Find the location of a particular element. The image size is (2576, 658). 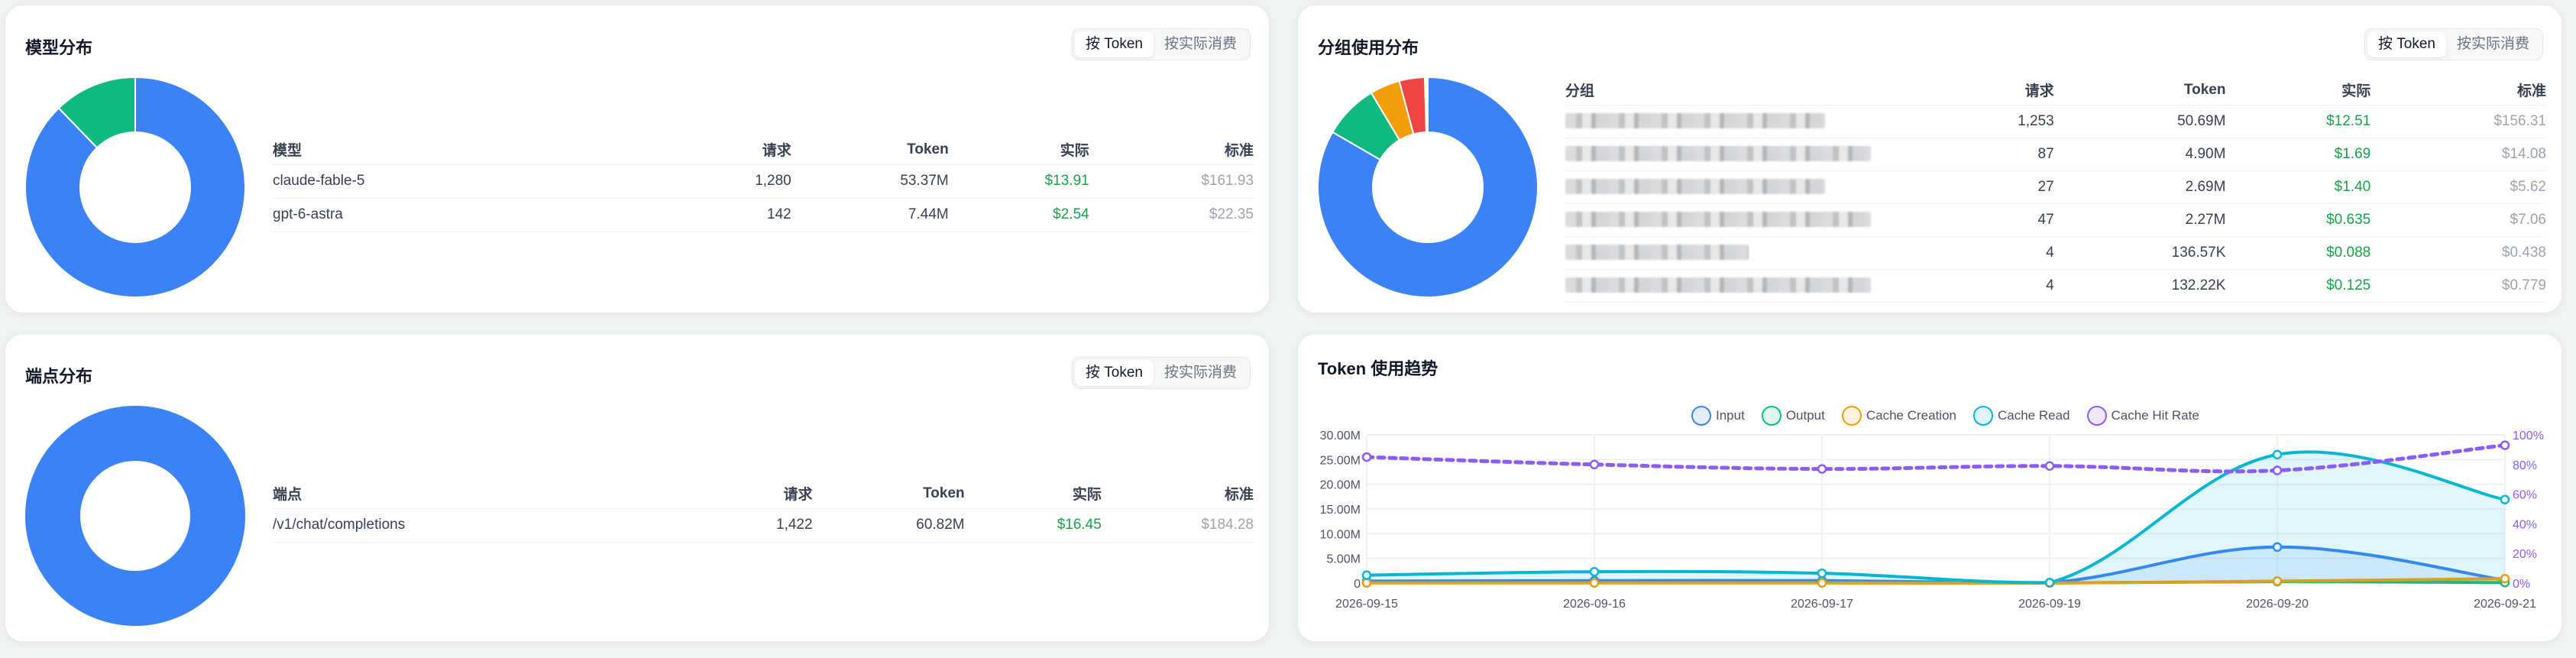

y2-tick-label: 80% is located at coordinates (2525, 465).